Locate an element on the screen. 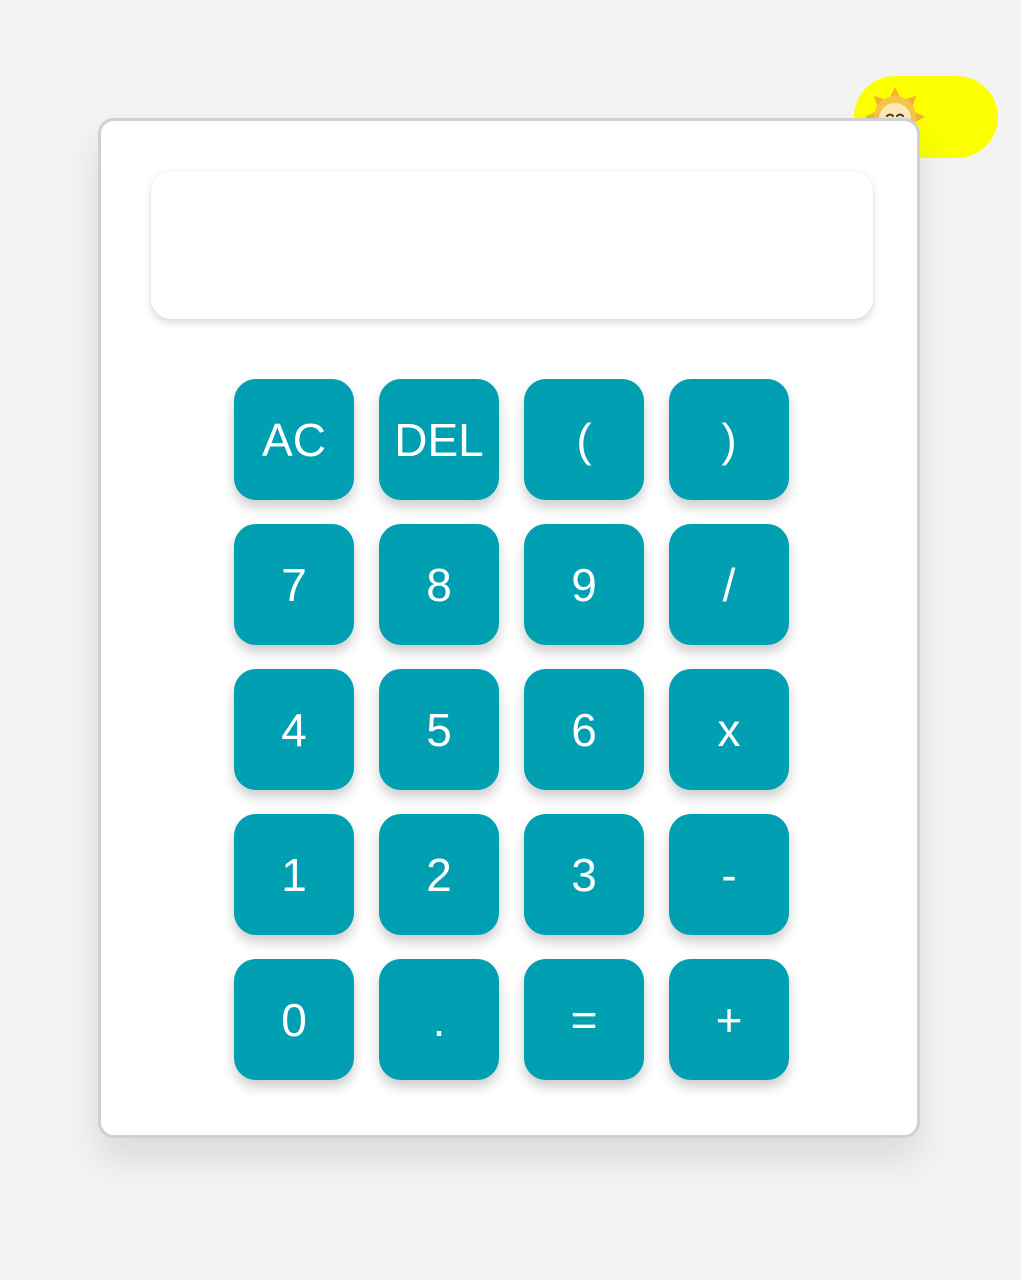 The height and width of the screenshot is (1280, 1021). digit-2-button: 2 is located at coordinates (439, 874).